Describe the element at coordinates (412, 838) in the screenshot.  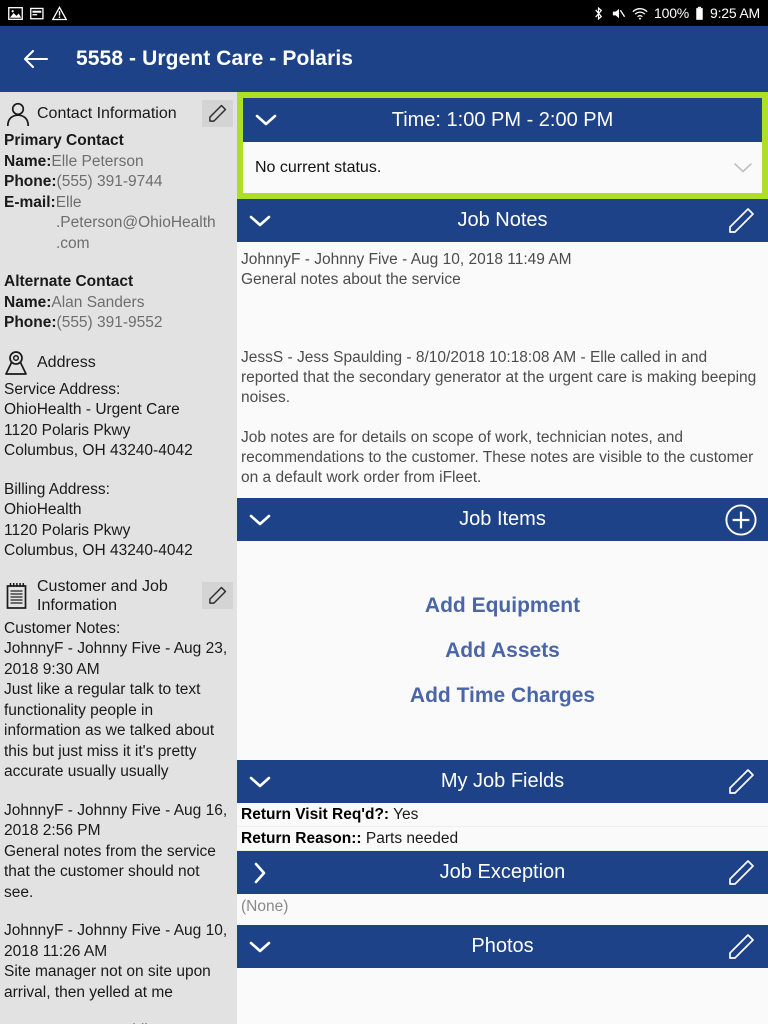
I see `job-field-value: Parts needed` at that location.